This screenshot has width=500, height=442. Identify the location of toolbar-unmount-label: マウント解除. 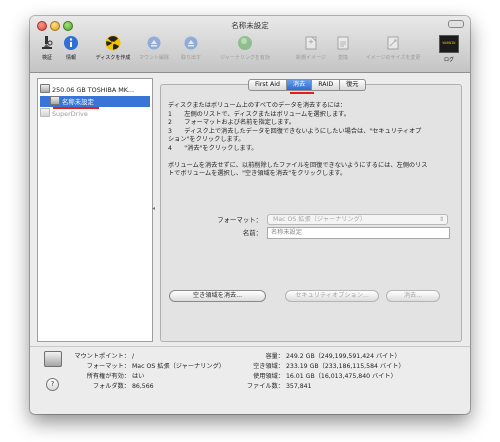
(153, 58).